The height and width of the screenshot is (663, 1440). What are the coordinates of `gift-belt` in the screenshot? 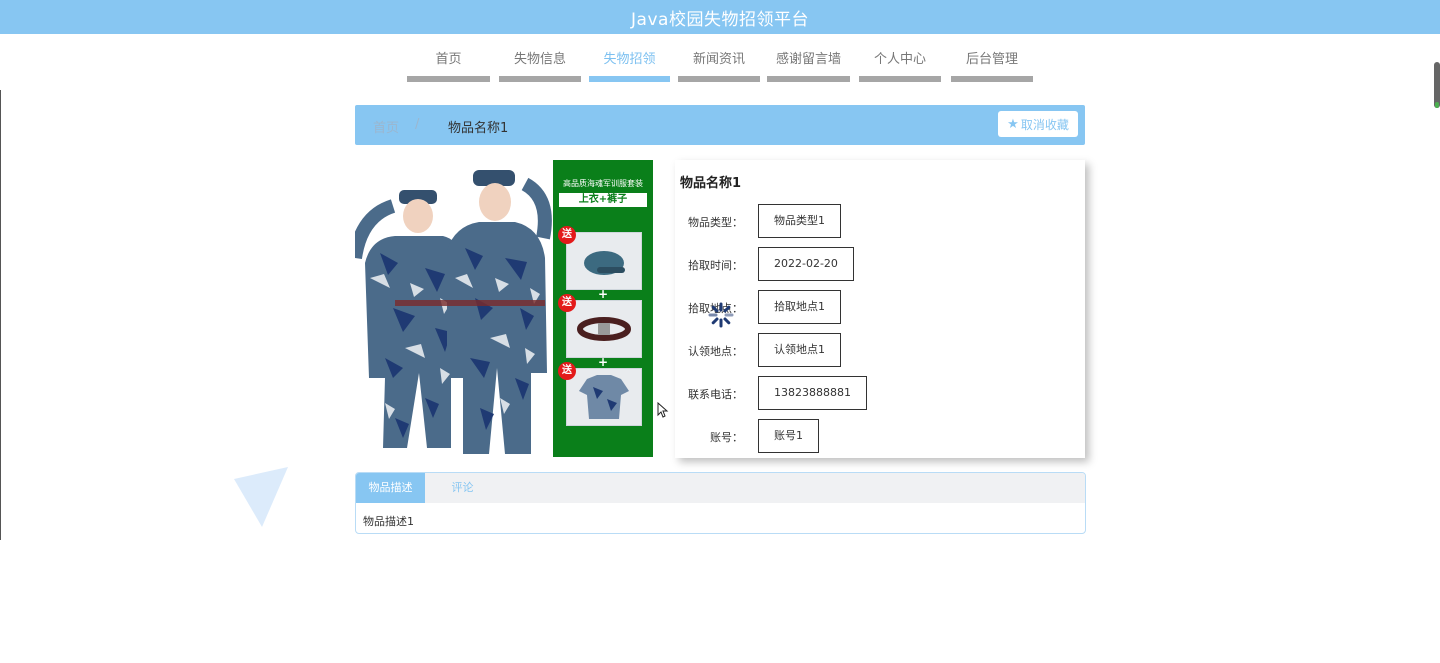 It's located at (604, 329).